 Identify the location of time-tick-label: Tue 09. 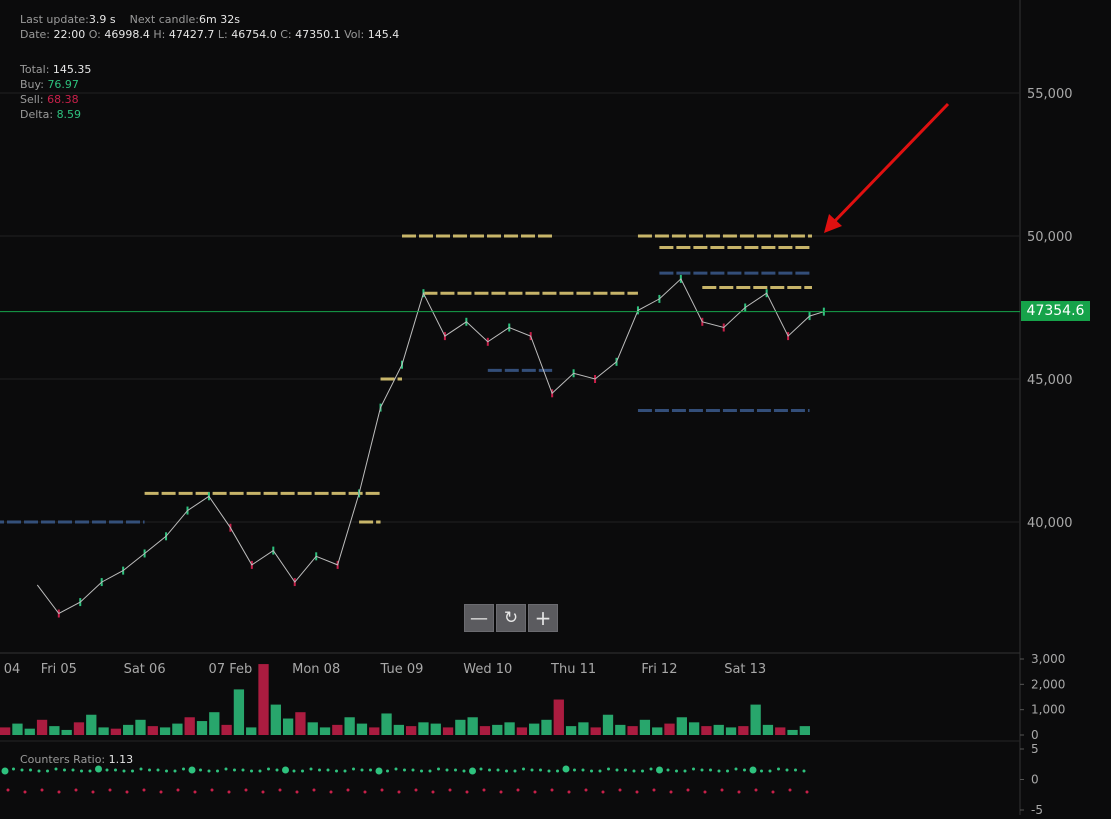
(402, 669).